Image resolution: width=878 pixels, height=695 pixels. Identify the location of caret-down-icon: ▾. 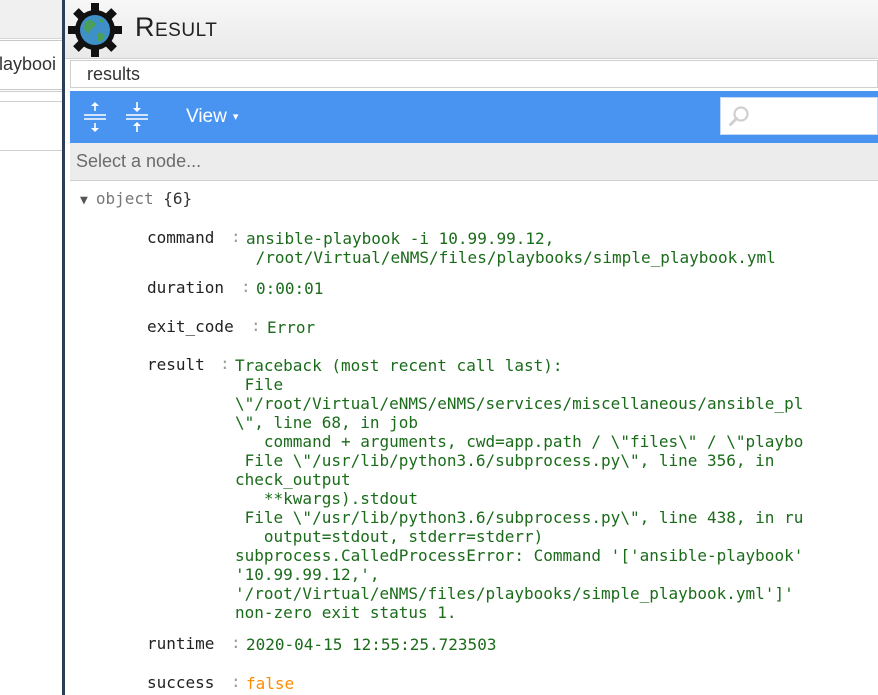
(235, 117).